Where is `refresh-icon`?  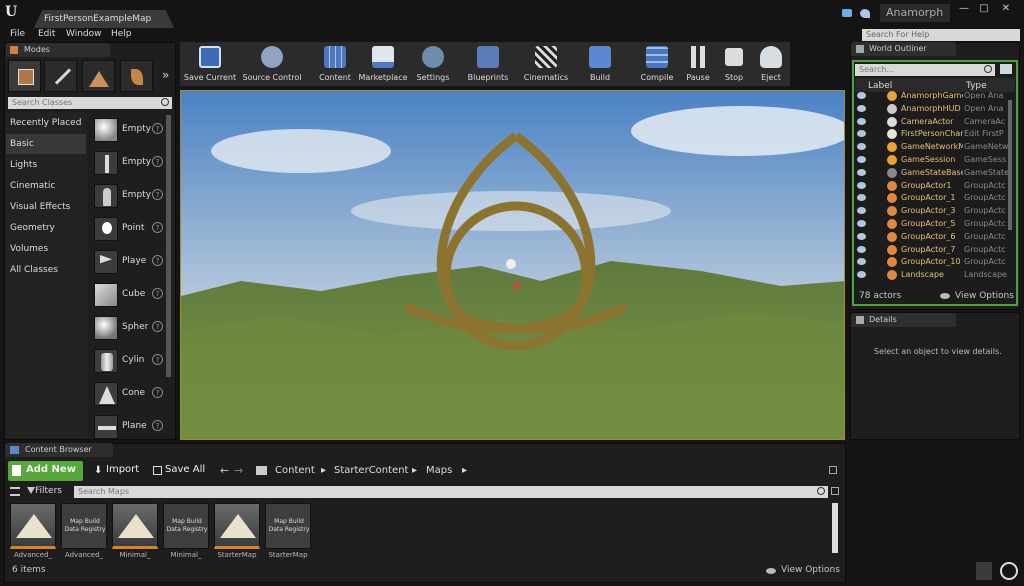
refresh-icon is located at coordinates (1009, 571).